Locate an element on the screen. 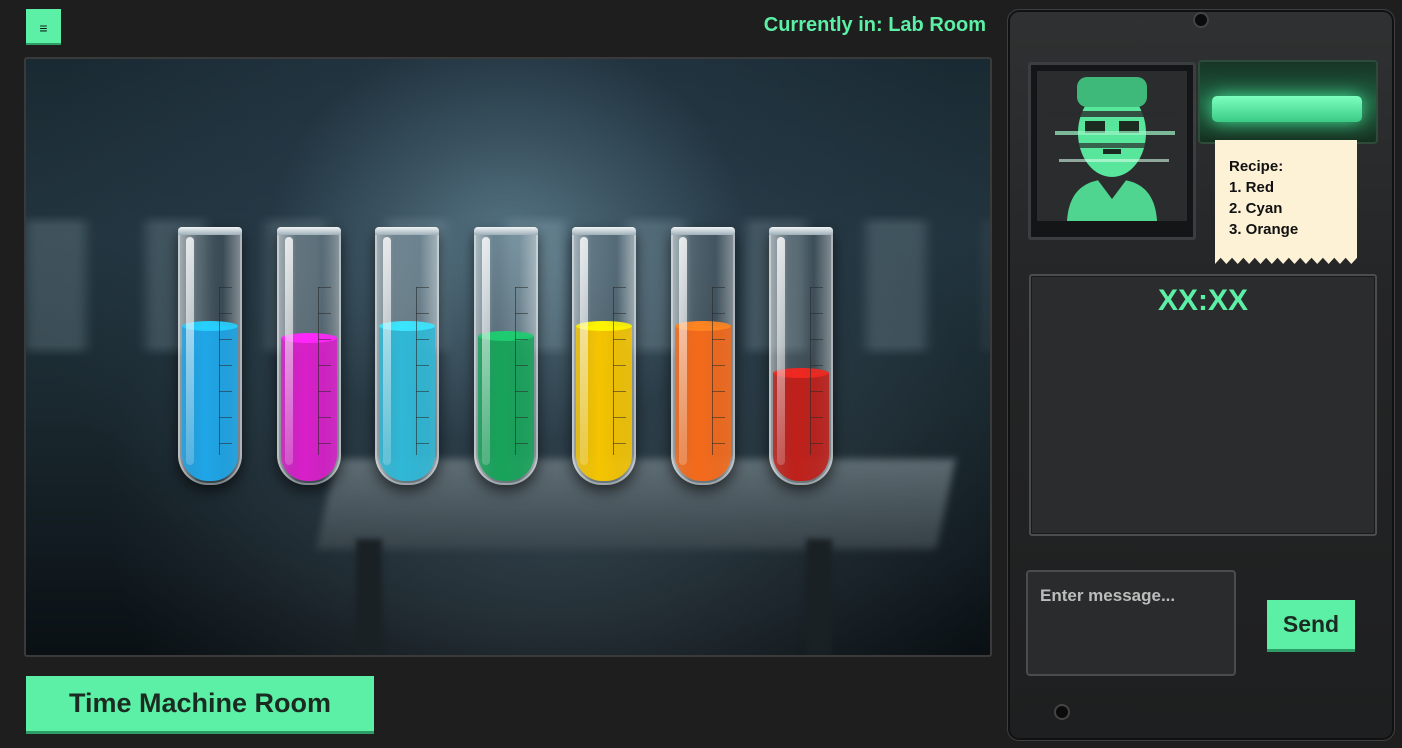  test-tube-orange is located at coordinates (703, 356).